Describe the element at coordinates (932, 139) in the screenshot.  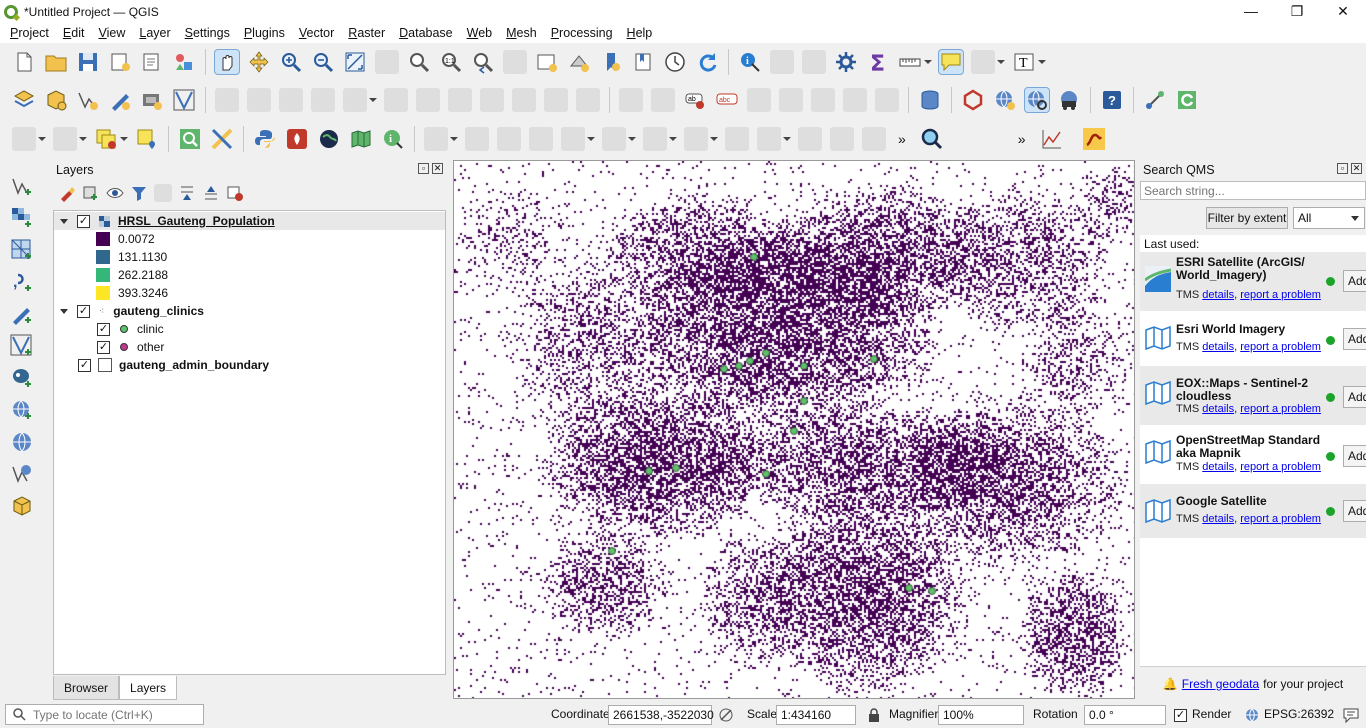
I see `search-plugin-icon` at that location.